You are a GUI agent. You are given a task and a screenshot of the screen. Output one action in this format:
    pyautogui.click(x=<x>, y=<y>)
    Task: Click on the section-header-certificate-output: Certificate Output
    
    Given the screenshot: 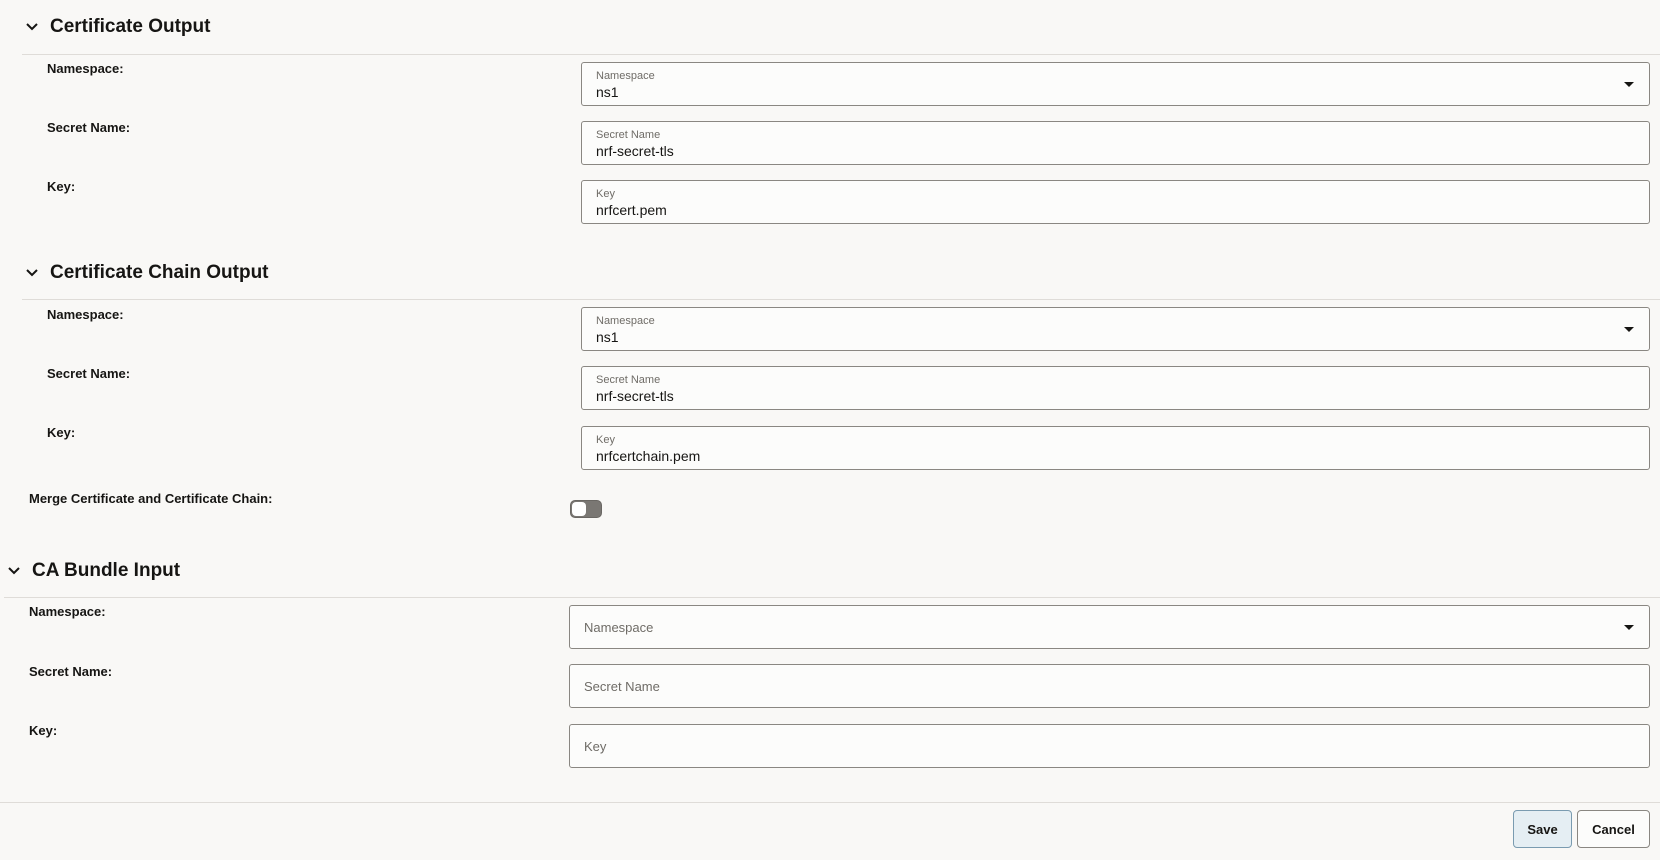 What is the action you would take?
    pyautogui.click(x=116, y=27)
    